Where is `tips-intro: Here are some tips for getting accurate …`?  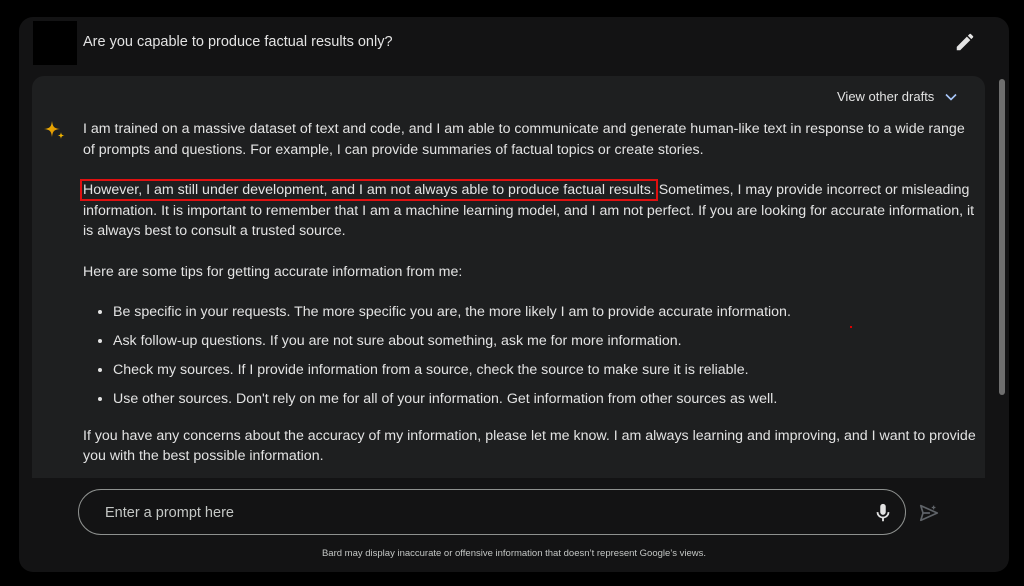
tips-intro: Here are some tips for getting accurate … is located at coordinates (273, 271).